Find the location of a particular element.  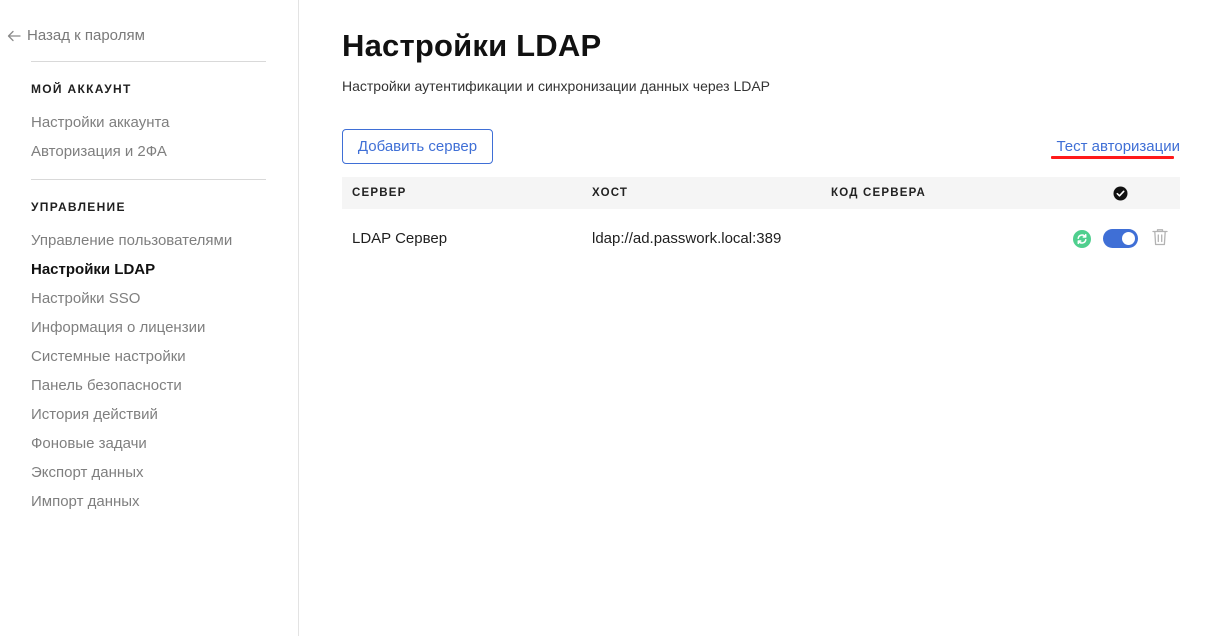

column-header-host: ХОСТ is located at coordinates (610, 193).